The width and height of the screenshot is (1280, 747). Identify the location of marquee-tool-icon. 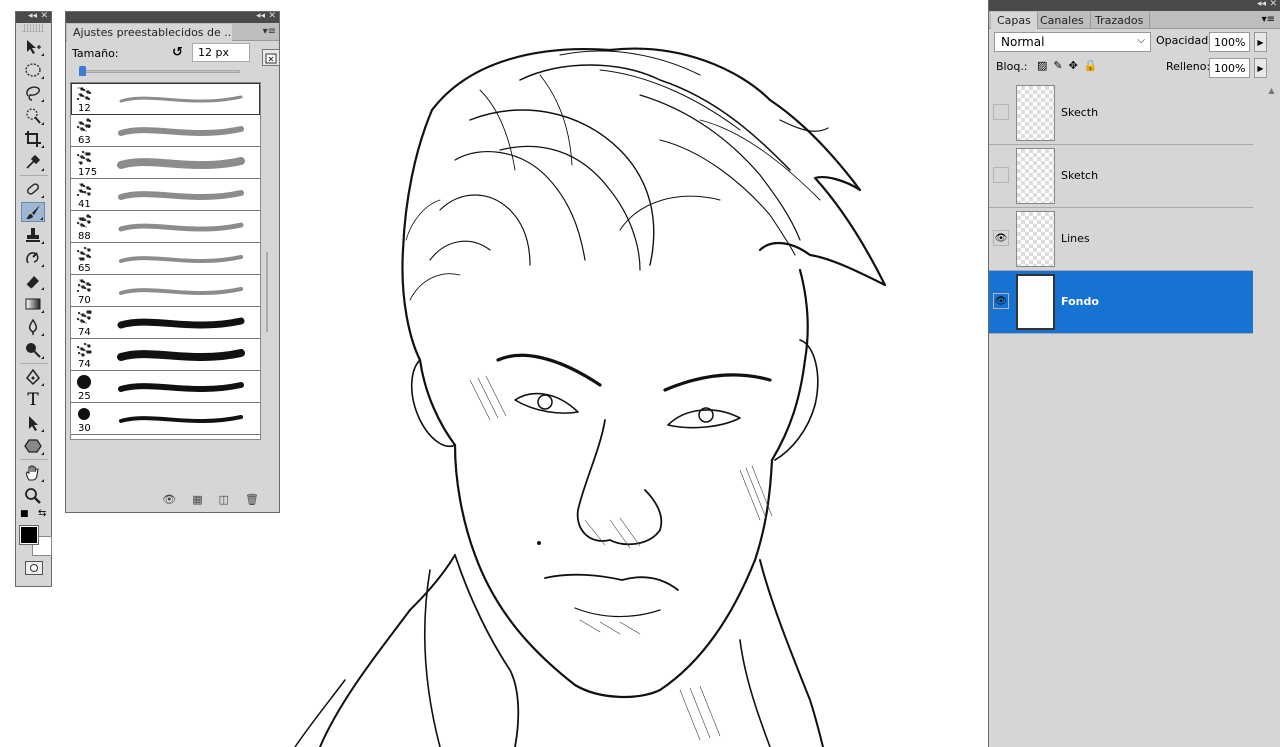
(33, 70).